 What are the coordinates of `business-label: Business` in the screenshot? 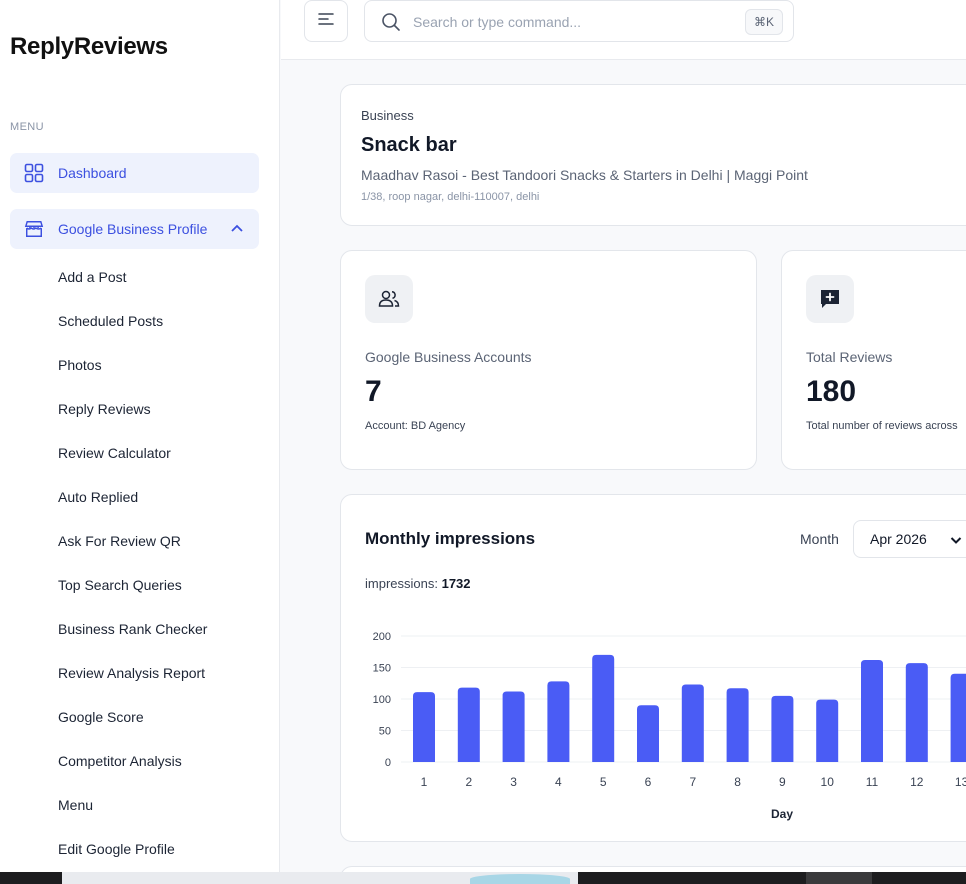 It's located at (387, 115).